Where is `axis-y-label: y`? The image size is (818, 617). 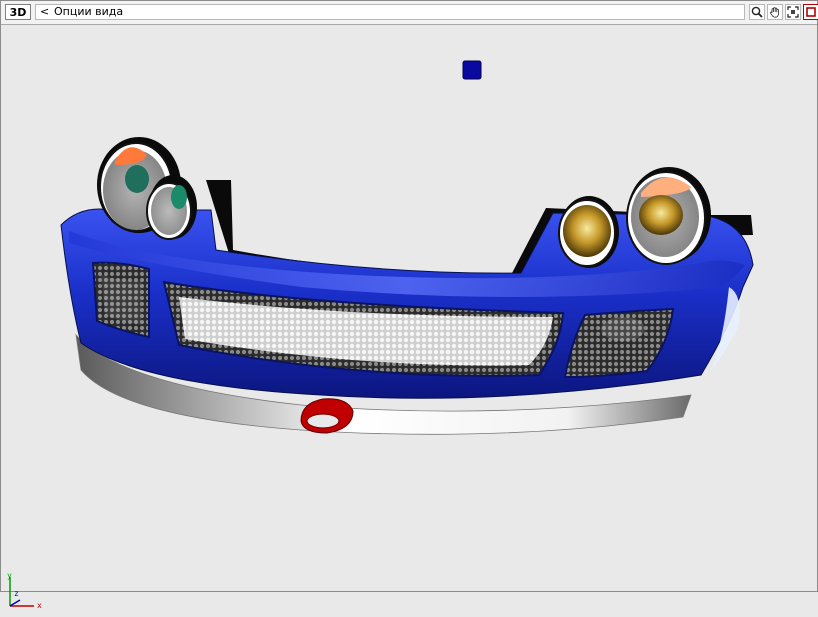
axis-y-label: y is located at coordinates (9, 575).